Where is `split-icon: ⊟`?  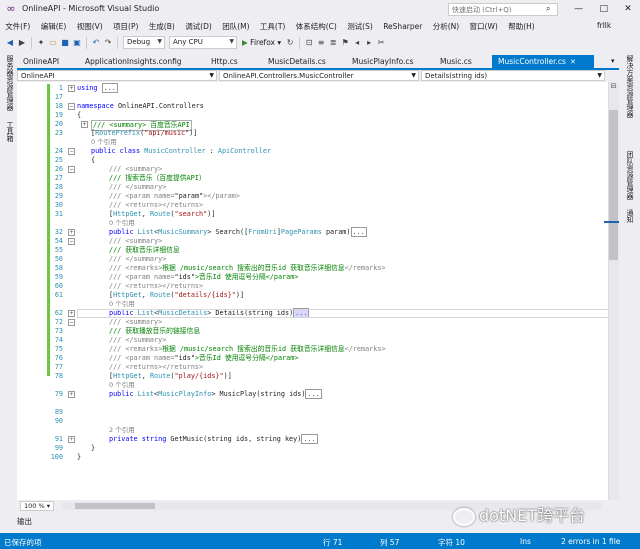
split-icon: ⊟ is located at coordinates (613, 87).